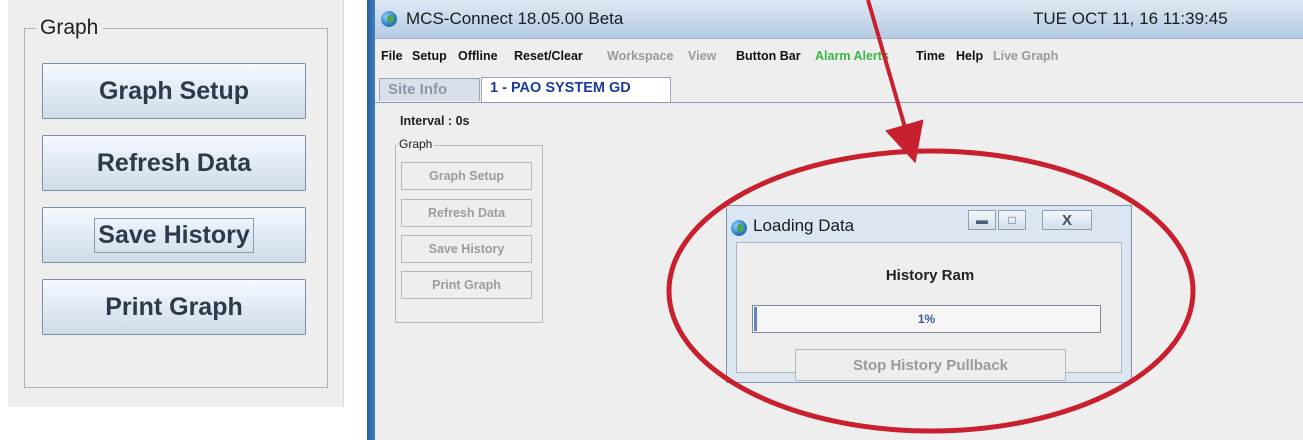  What do you see at coordinates (515, 18) in the screenshot?
I see `window-title: MCS-Connect 18.05.00 Beta` at bounding box center [515, 18].